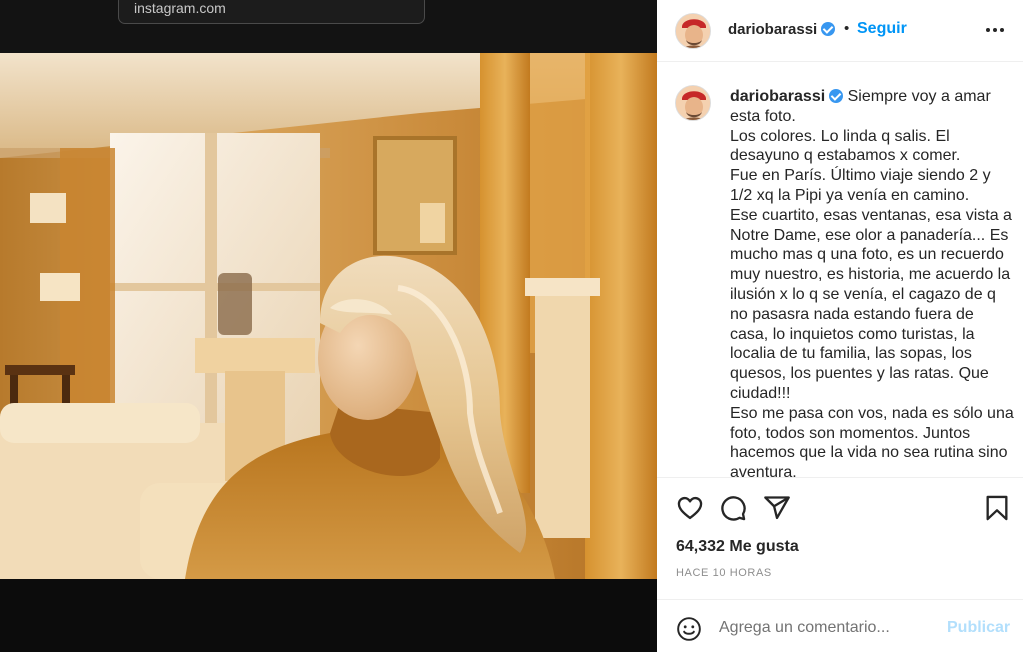 The image size is (1023, 652). I want to click on bookmark-icon, so click(997, 508).